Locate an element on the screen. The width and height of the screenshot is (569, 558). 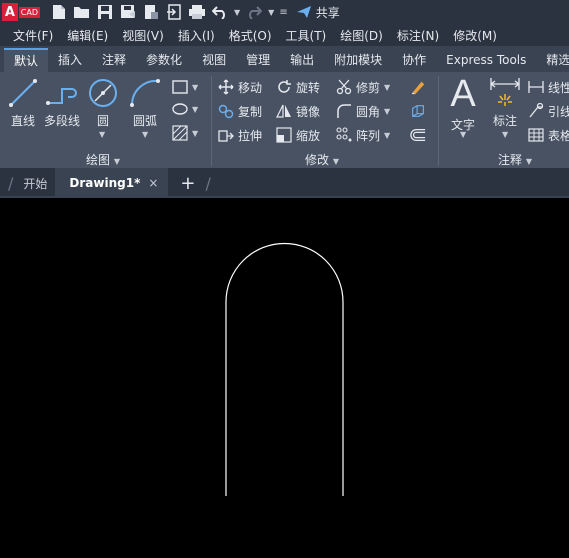
trim-icon is located at coordinates (344, 87).